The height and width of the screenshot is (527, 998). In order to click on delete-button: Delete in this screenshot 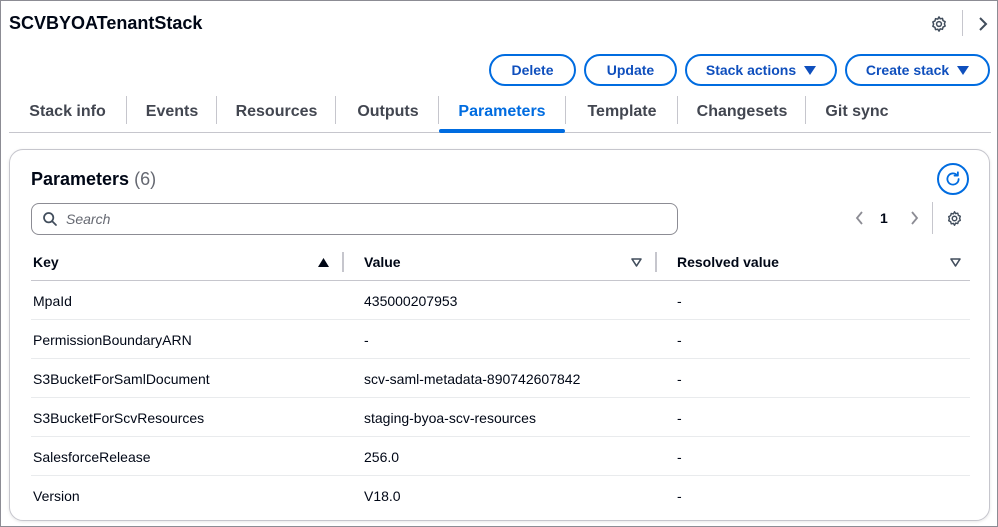, I will do `click(532, 70)`.